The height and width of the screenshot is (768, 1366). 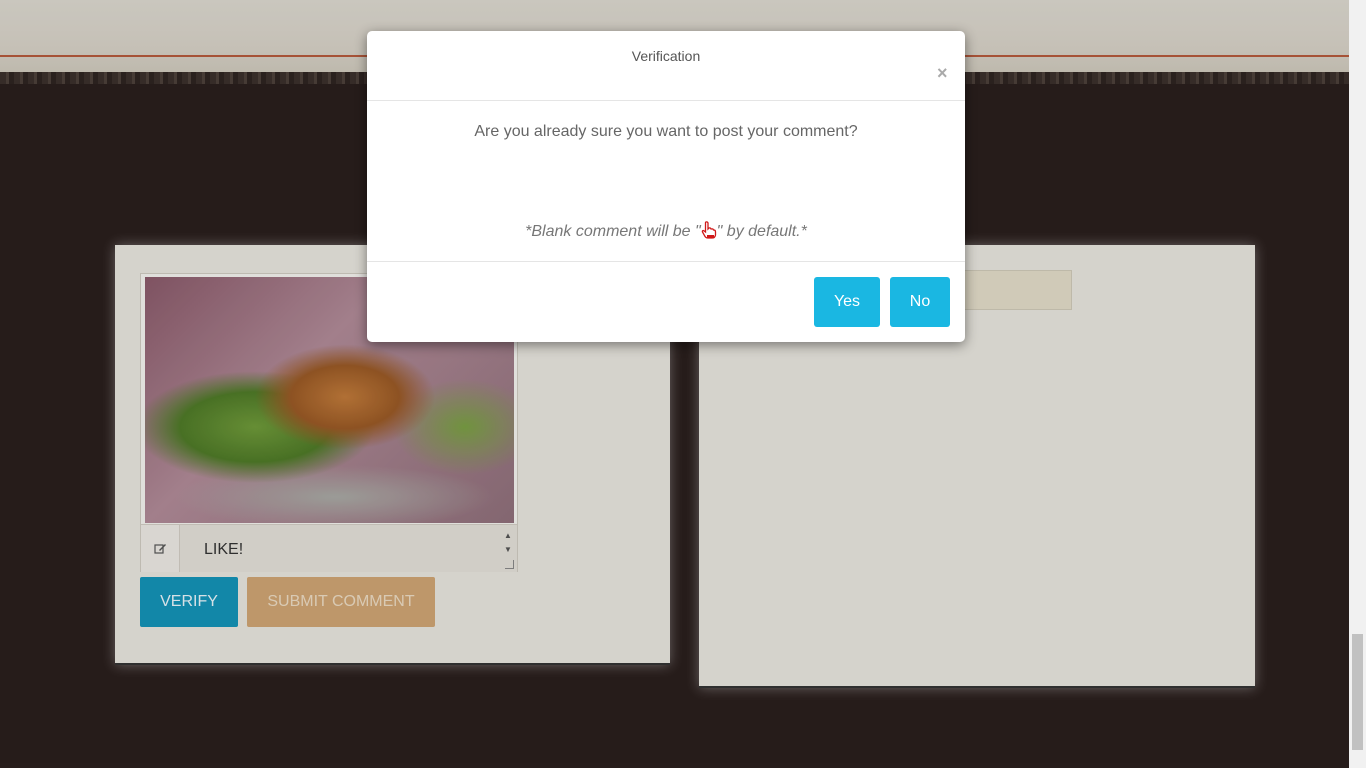 What do you see at coordinates (1357, 692) in the screenshot?
I see `scrollbar-thumb` at bounding box center [1357, 692].